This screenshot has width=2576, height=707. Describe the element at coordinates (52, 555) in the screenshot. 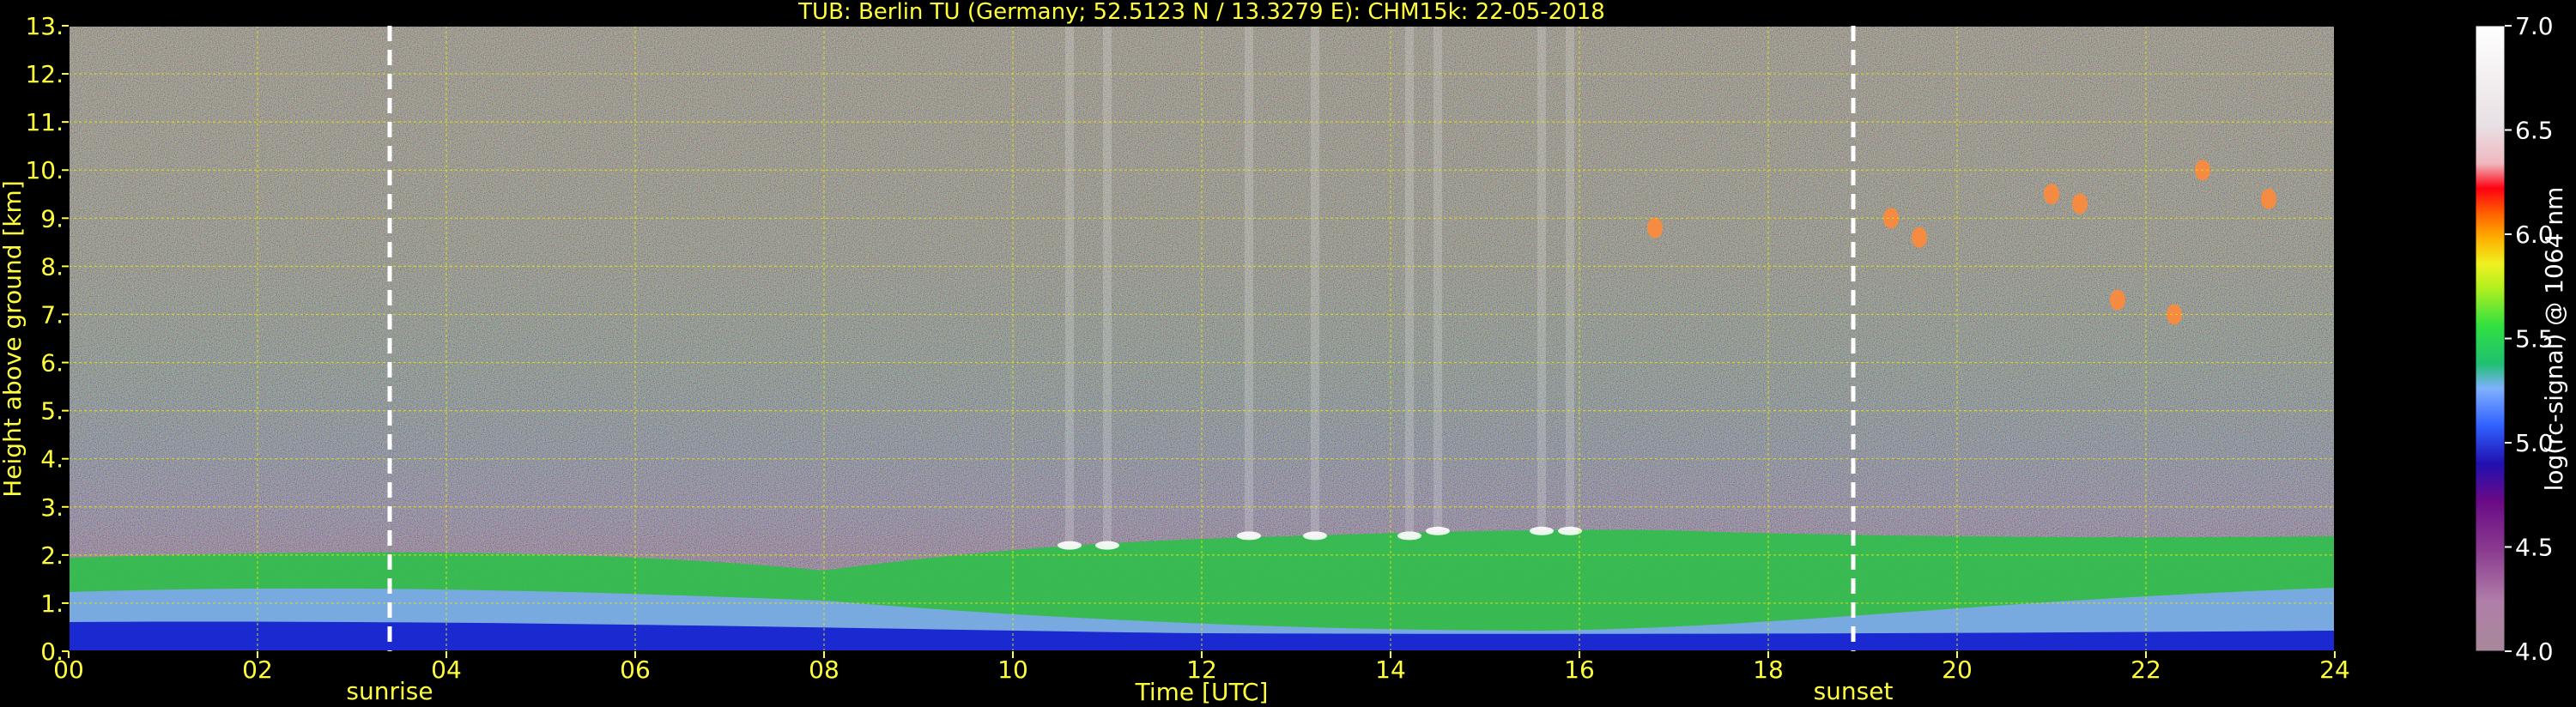

I see `y-tick-label: 2.` at that location.